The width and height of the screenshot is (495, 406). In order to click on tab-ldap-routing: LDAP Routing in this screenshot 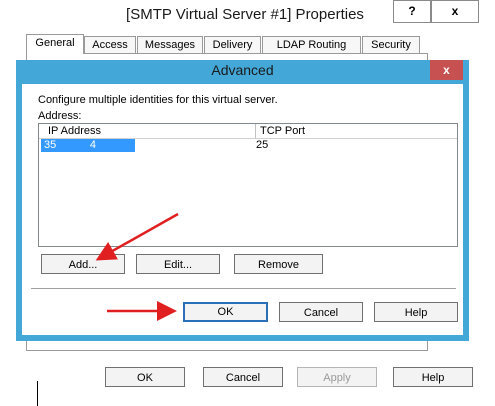, I will do `click(311, 44)`.